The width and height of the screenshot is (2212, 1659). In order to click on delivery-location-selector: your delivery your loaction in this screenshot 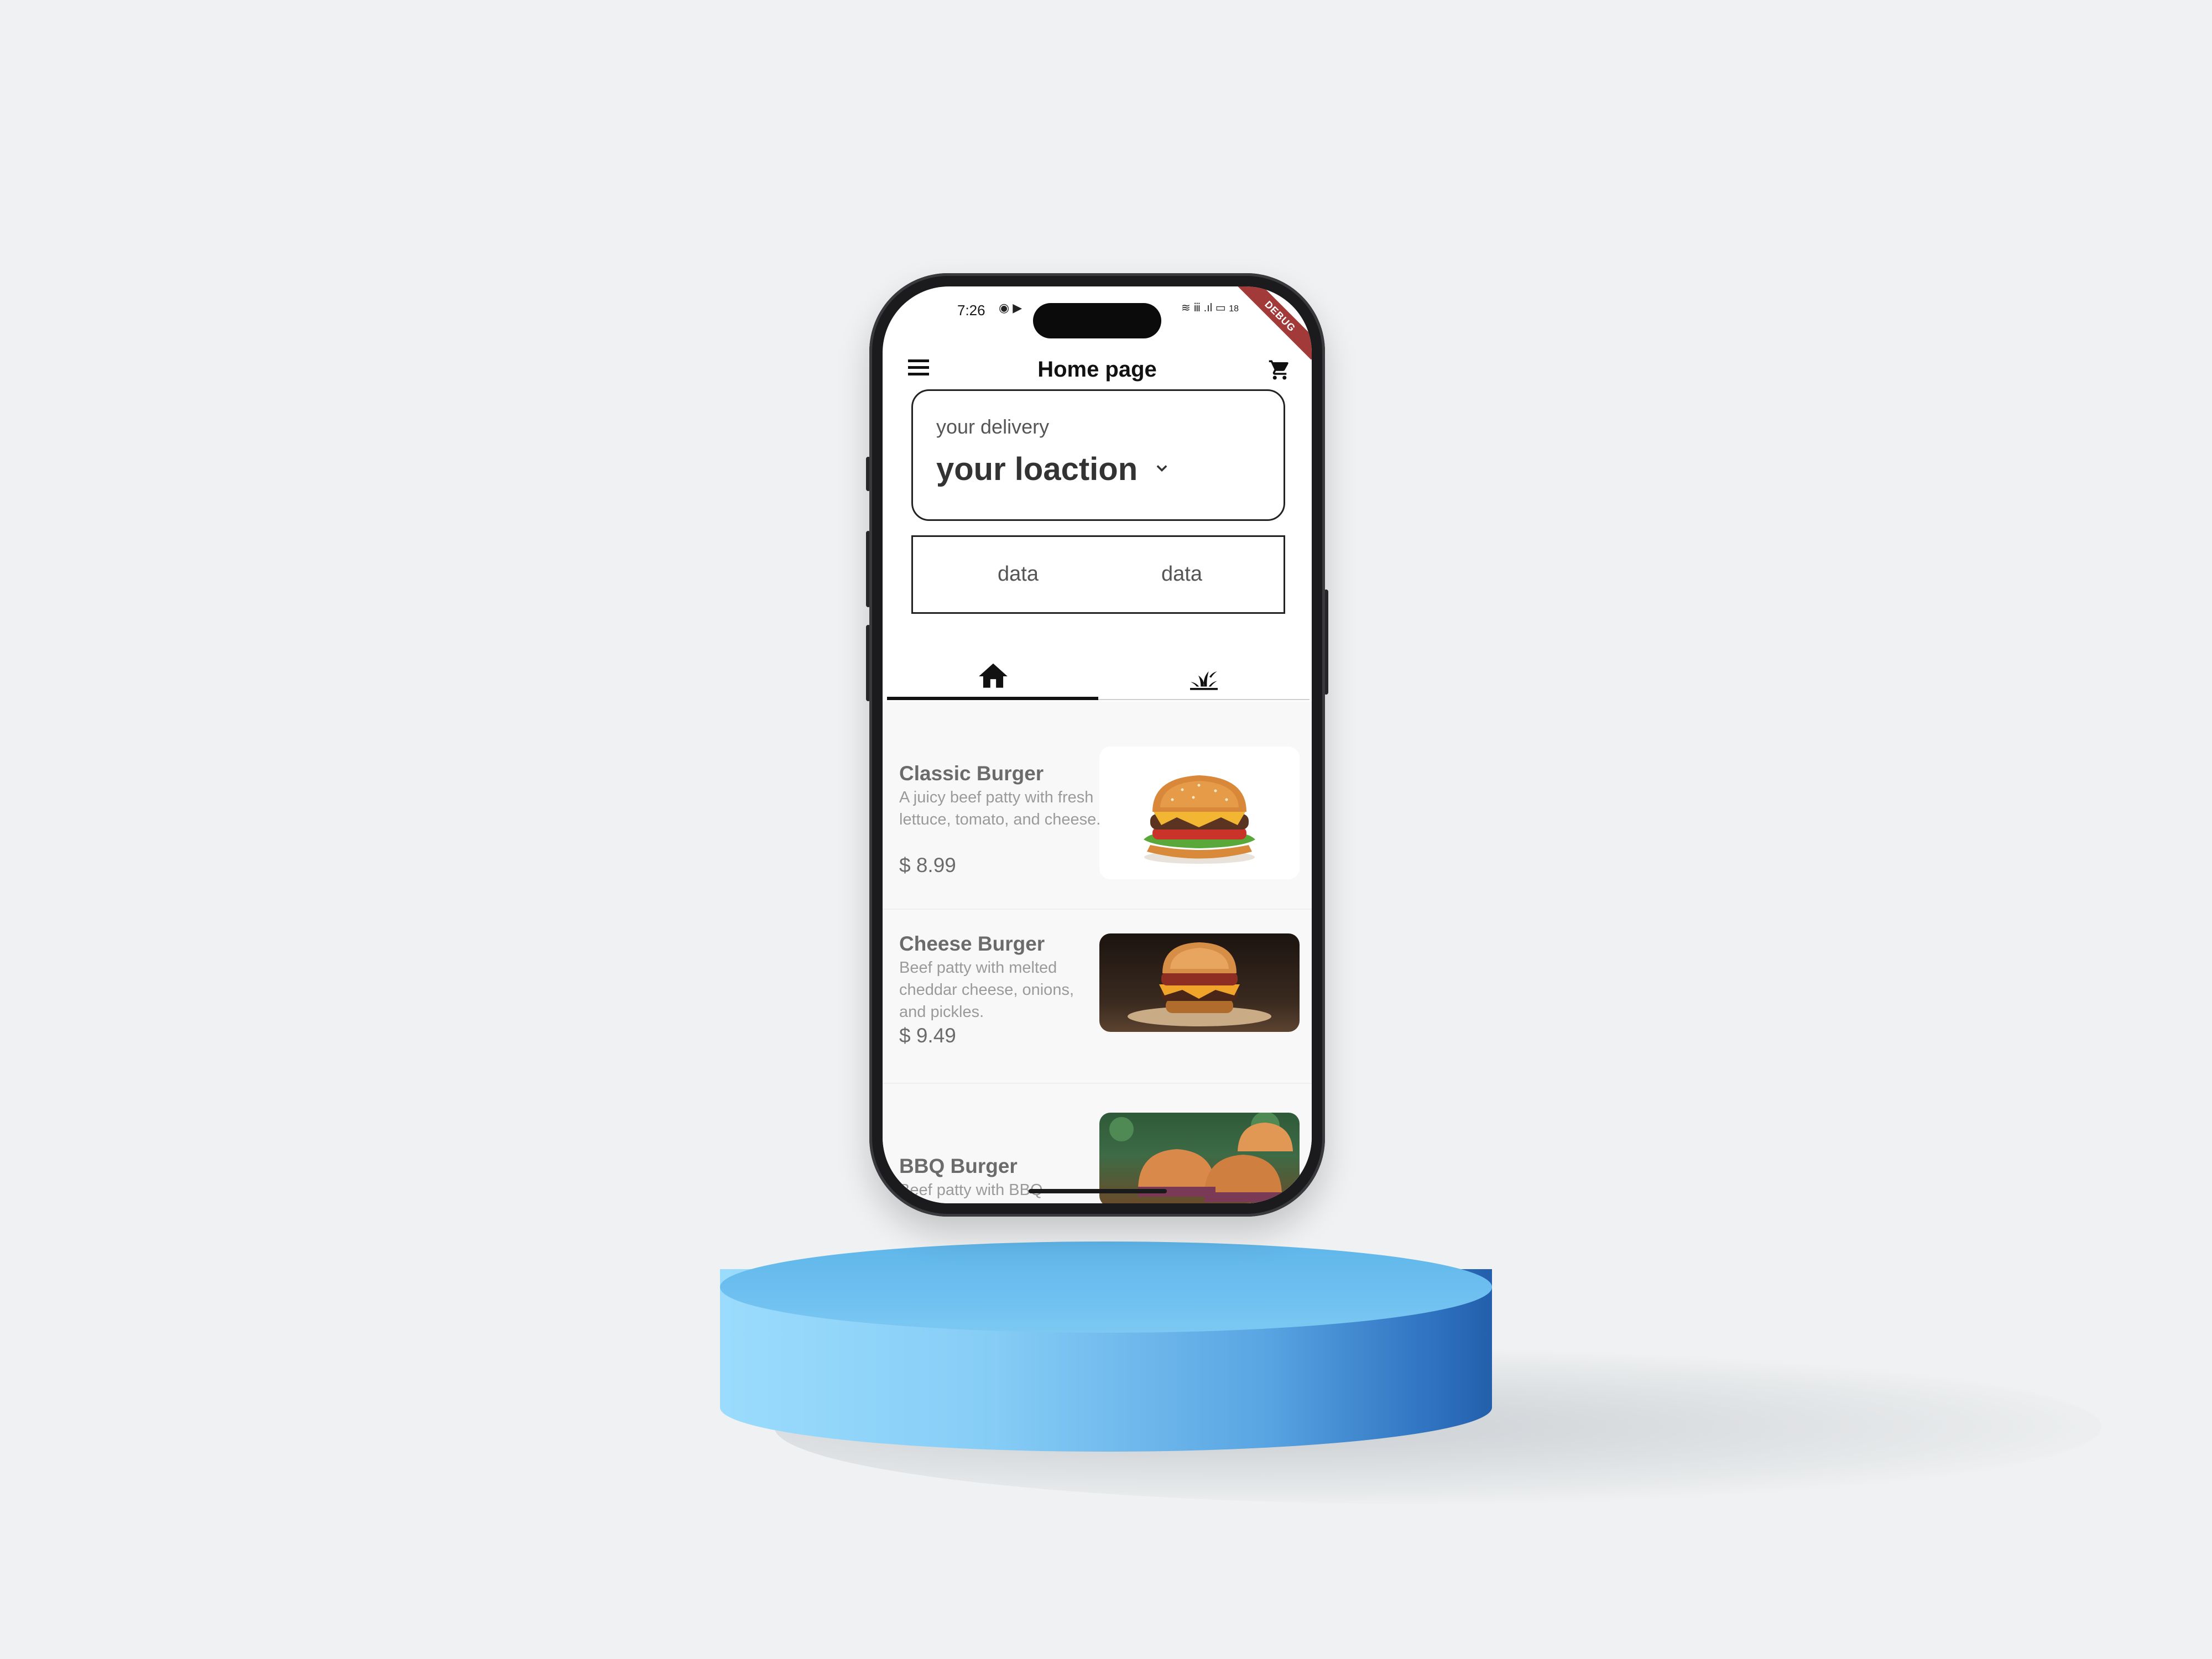, I will do `click(1098, 455)`.